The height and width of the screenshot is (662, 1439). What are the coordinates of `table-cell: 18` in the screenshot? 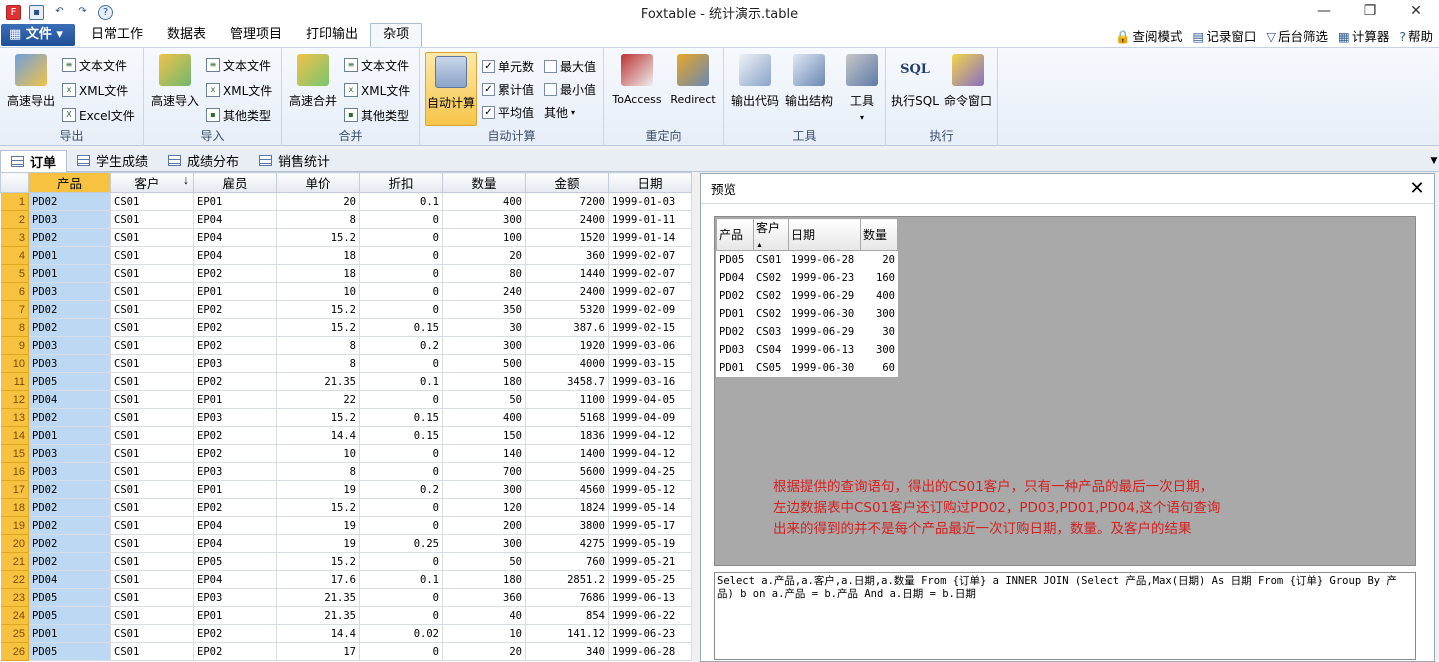 It's located at (318, 273).